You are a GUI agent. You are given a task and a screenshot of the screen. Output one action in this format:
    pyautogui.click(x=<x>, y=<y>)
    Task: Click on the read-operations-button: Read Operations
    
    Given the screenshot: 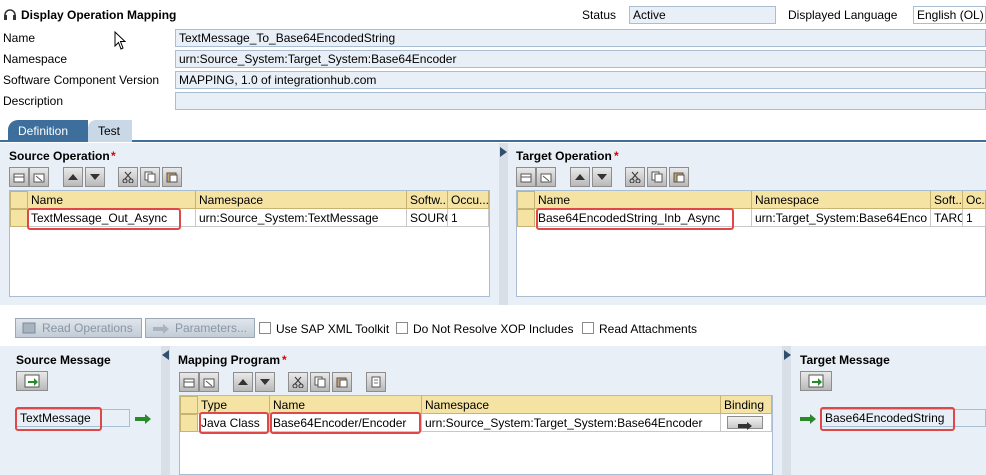 What is the action you would take?
    pyautogui.click(x=78, y=328)
    